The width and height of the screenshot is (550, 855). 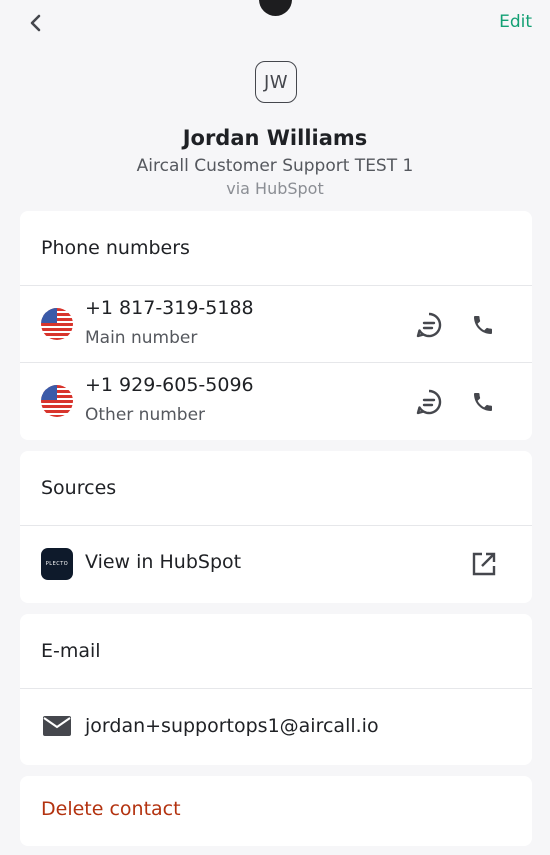 I want to click on camera-notch, so click(x=275, y=8).